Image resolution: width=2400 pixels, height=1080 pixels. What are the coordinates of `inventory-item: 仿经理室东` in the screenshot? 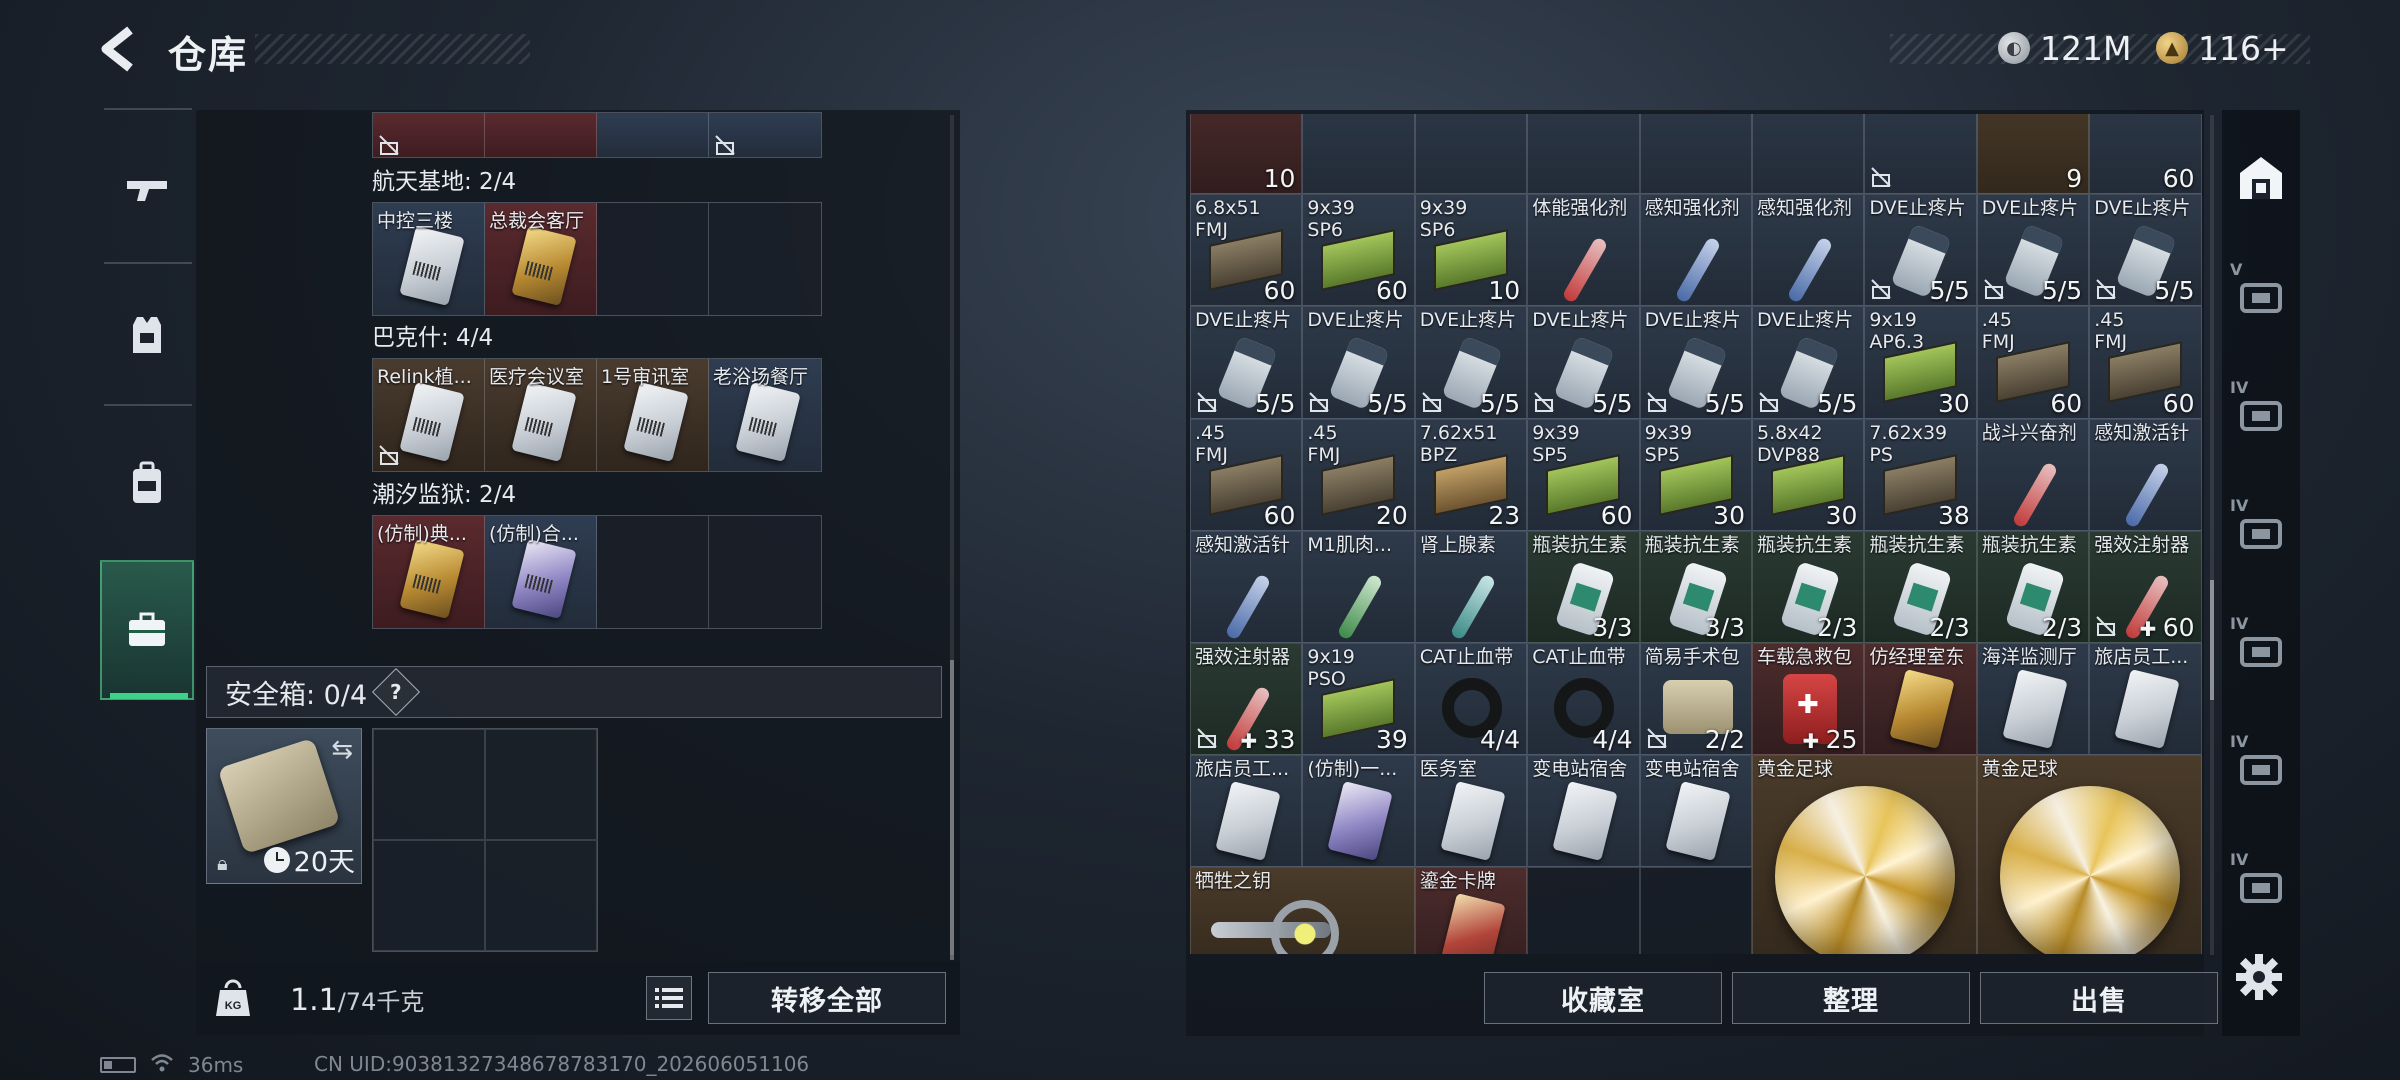 It's located at (1920, 699).